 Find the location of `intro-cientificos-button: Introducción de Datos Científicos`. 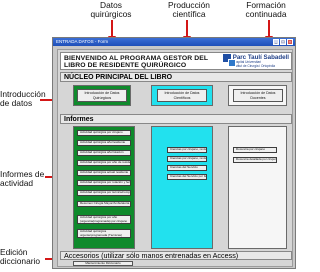

intro-cientificos-button: Introducción de Datos Científicos is located at coordinates (182, 95).